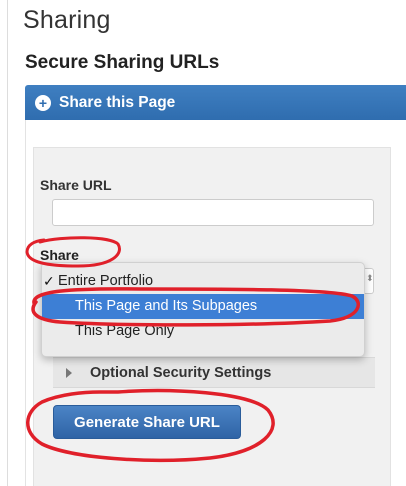 This screenshot has width=406, height=486. I want to click on option-label: Entire Portfolio, so click(106, 281).